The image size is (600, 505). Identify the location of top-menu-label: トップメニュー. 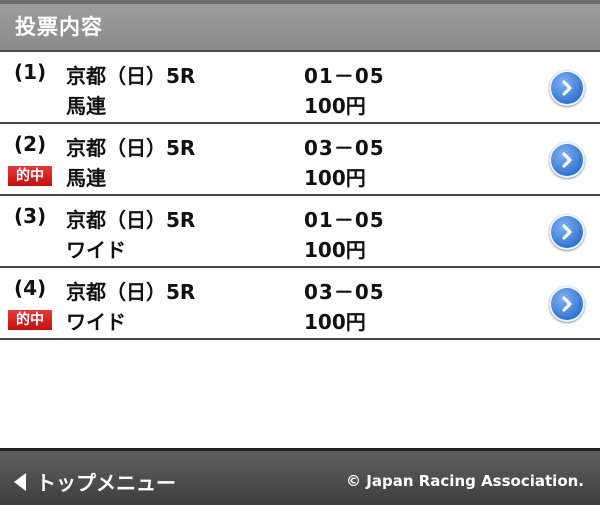
(106, 483).